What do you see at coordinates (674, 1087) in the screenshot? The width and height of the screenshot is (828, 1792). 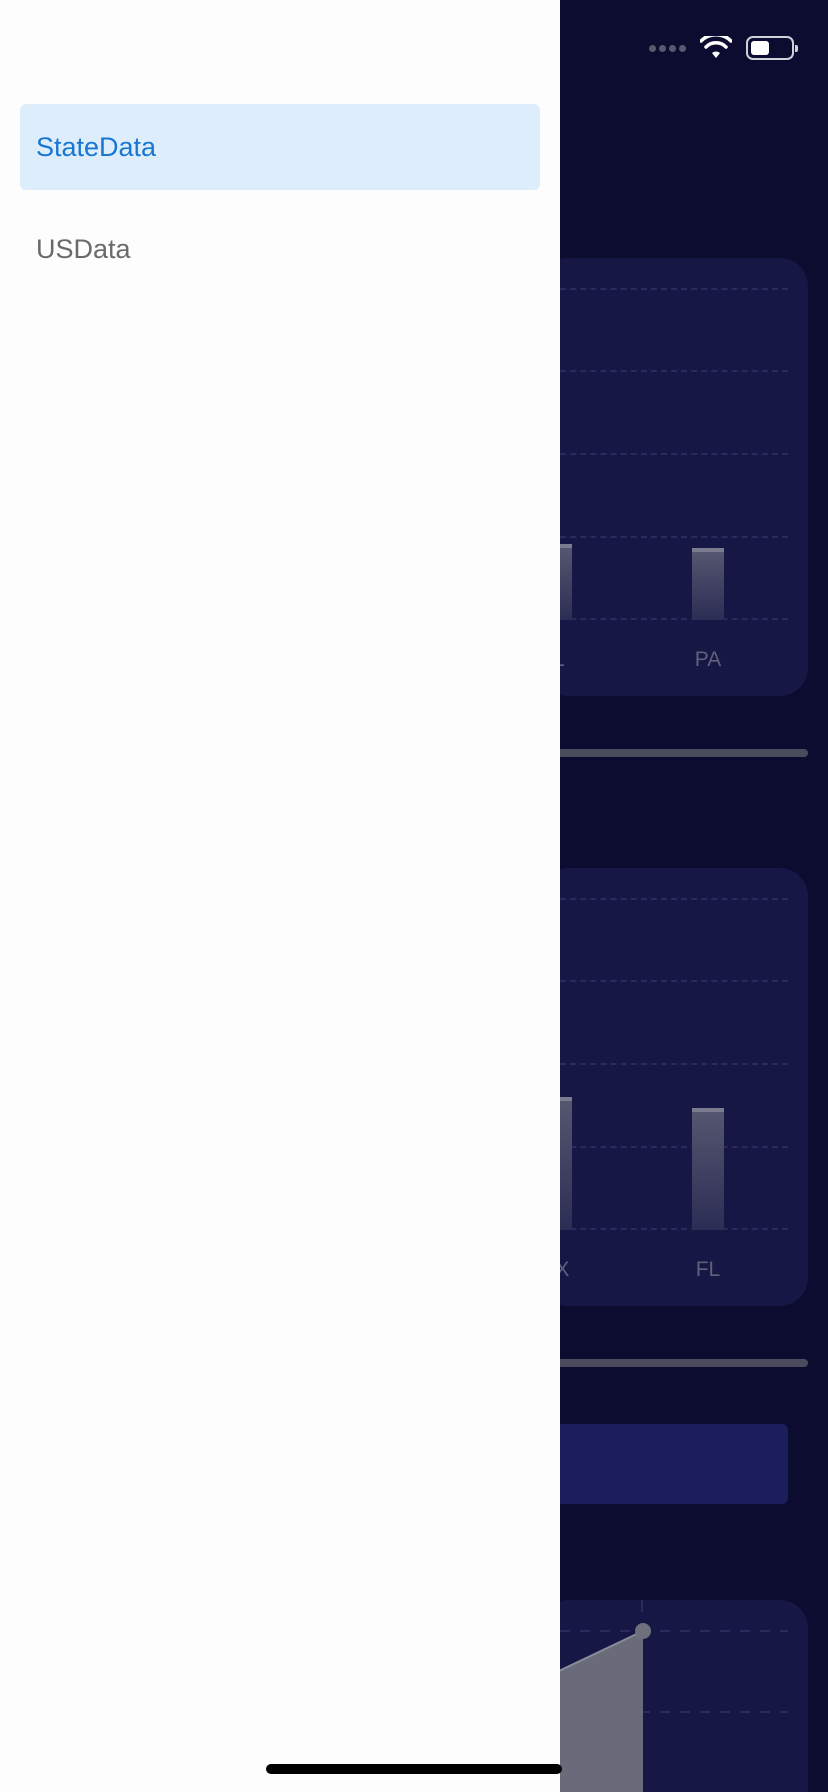 I see `bar-chart-card: TX FL` at bounding box center [674, 1087].